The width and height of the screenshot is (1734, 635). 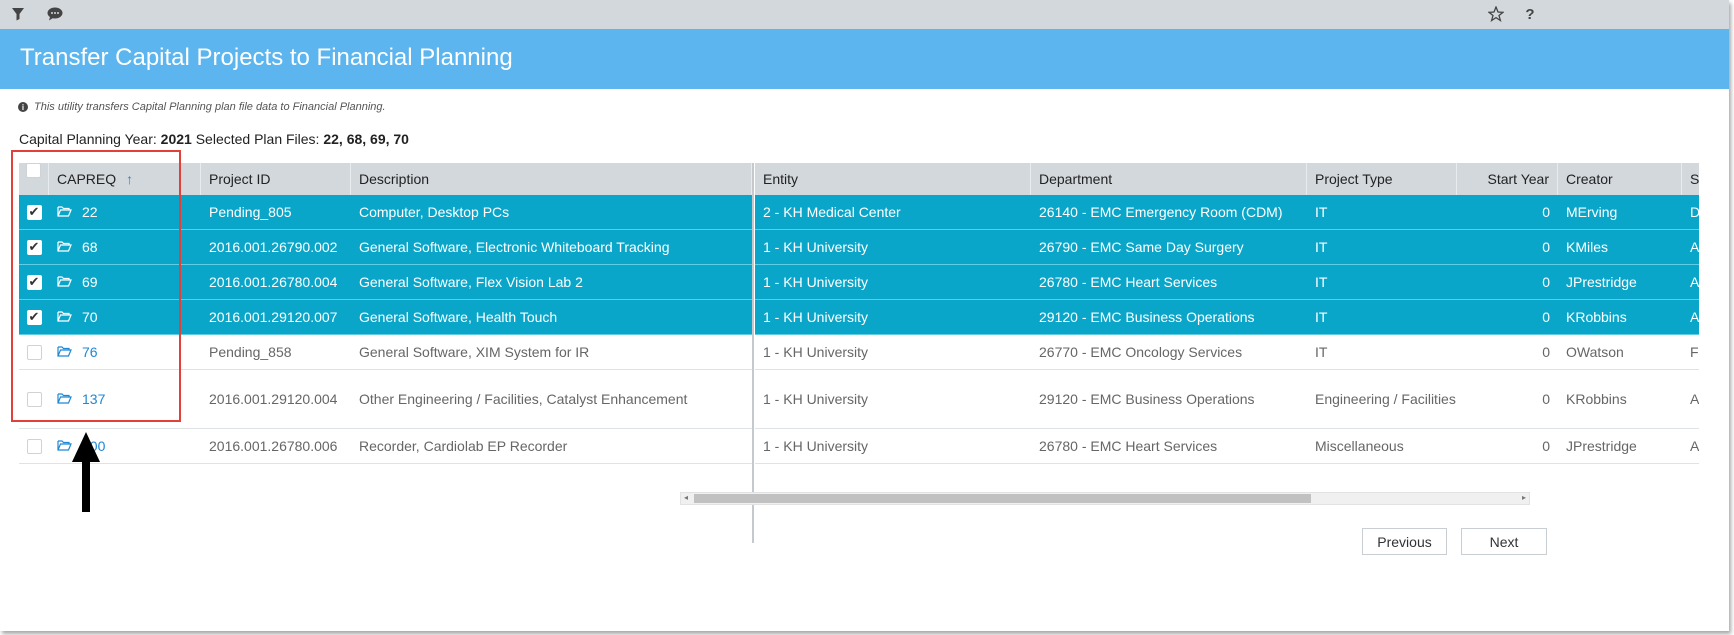 What do you see at coordinates (686, 497) in the screenshot?
I see `scroll-left-icon: ◂` at bounding box center [686, 497].